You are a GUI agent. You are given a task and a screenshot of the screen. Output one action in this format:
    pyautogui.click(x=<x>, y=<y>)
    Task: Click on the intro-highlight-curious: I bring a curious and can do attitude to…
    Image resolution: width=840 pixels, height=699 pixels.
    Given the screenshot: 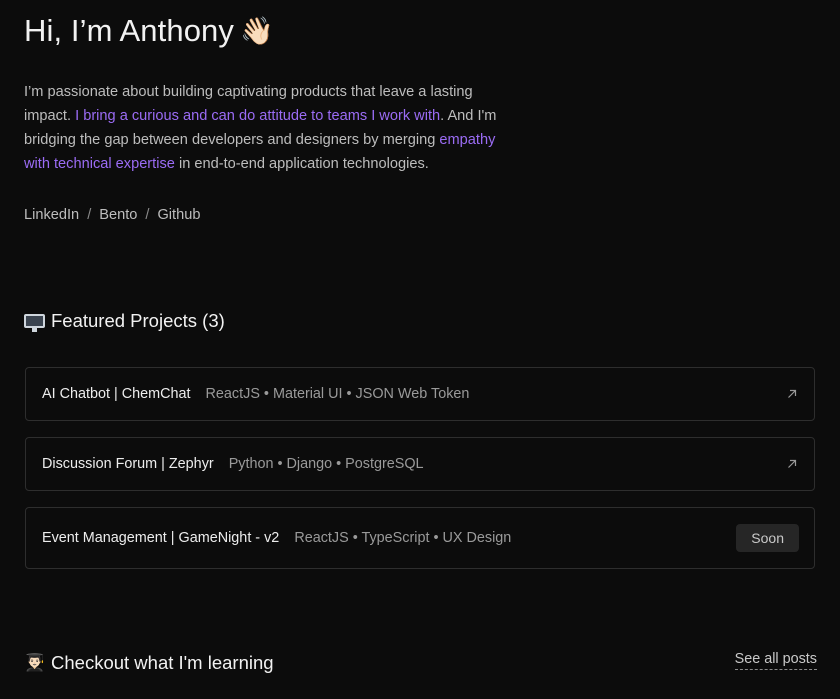 What is the action you would take?
    pyautogui.click(x=258, y=116)
    